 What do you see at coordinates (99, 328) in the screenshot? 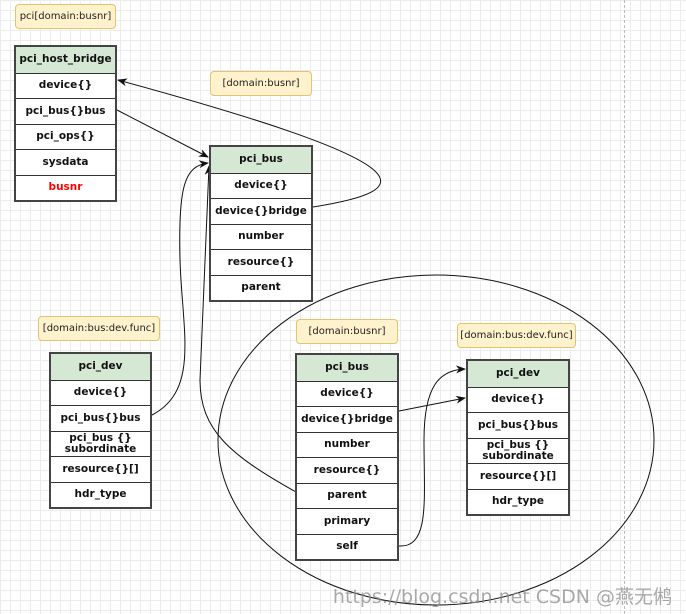
I see `note-dev1-domain: [domain:bus:dev.func]` at bounding box center [99, 328].